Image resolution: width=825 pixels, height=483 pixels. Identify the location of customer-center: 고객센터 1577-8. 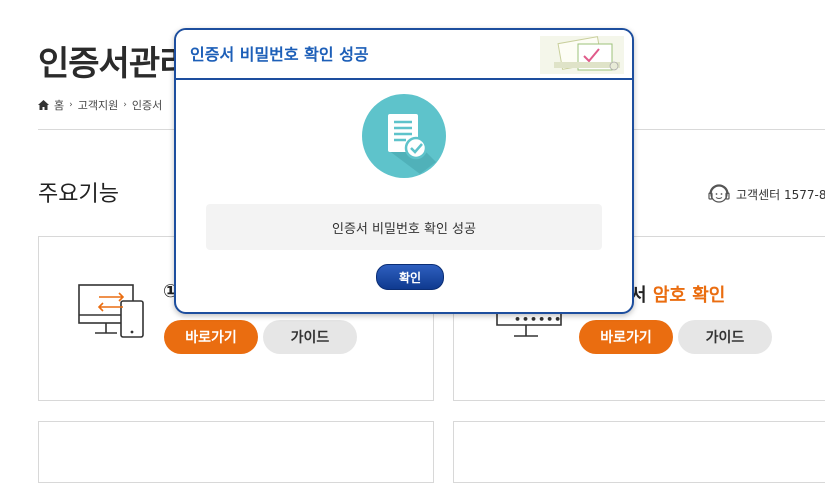
(765, 194).